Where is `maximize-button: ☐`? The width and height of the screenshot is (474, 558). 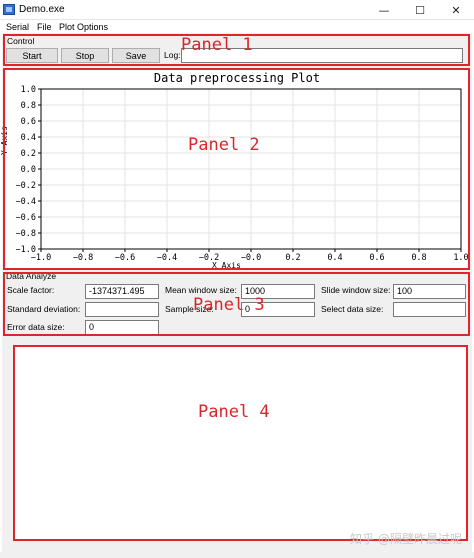
maximize-button: ☐ is located at coordinates (420, 10).